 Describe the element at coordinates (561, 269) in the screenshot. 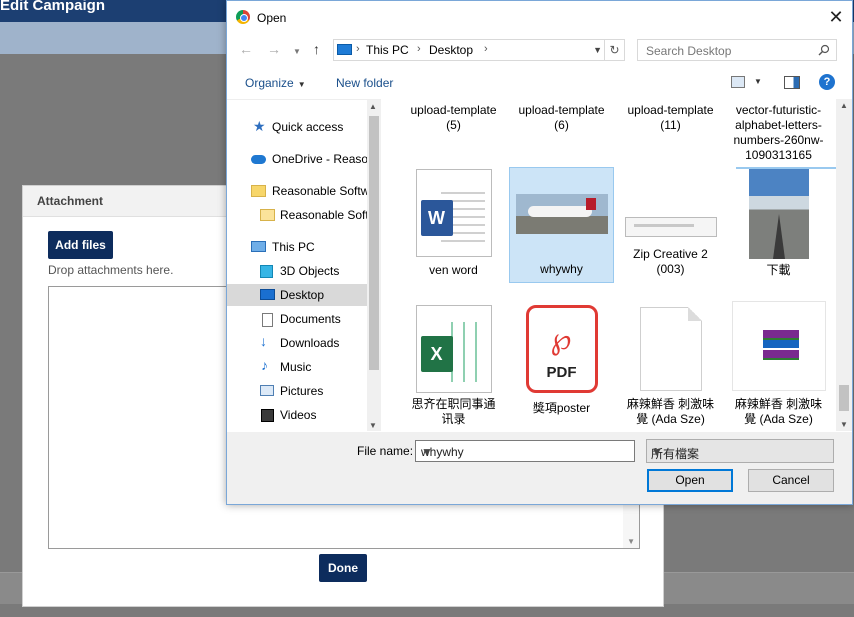

I see `file-name: whywhy` at that location.